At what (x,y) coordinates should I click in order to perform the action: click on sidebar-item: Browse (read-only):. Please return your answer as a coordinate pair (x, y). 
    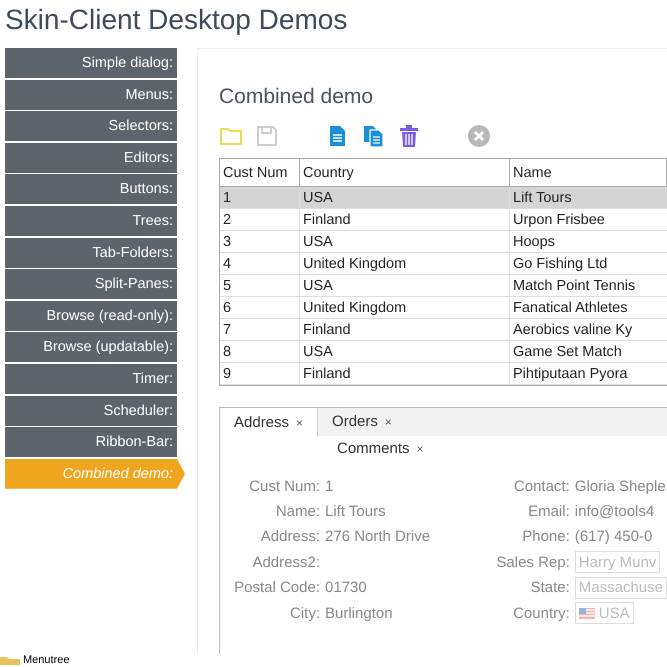
    Looking at the image, I should click on (91, 315).